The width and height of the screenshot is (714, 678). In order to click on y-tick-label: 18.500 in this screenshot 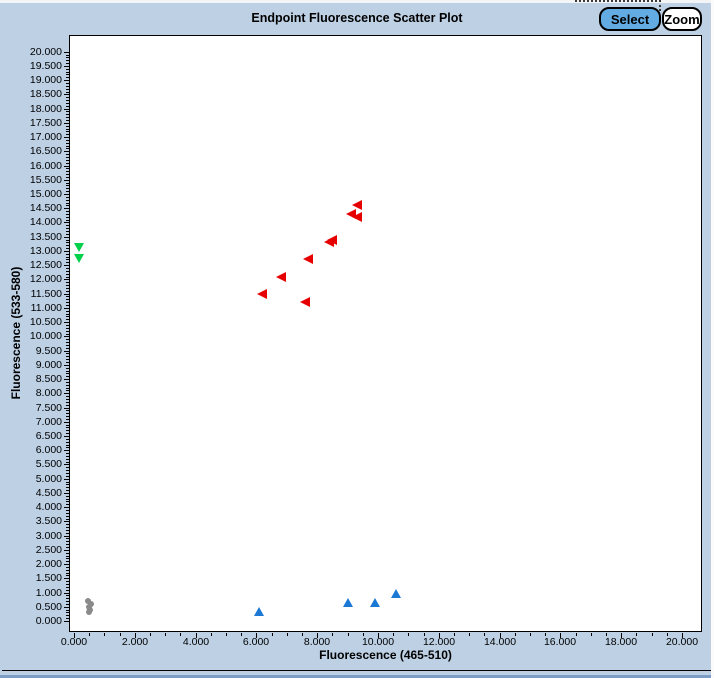, I will do `click(45, 94)`.